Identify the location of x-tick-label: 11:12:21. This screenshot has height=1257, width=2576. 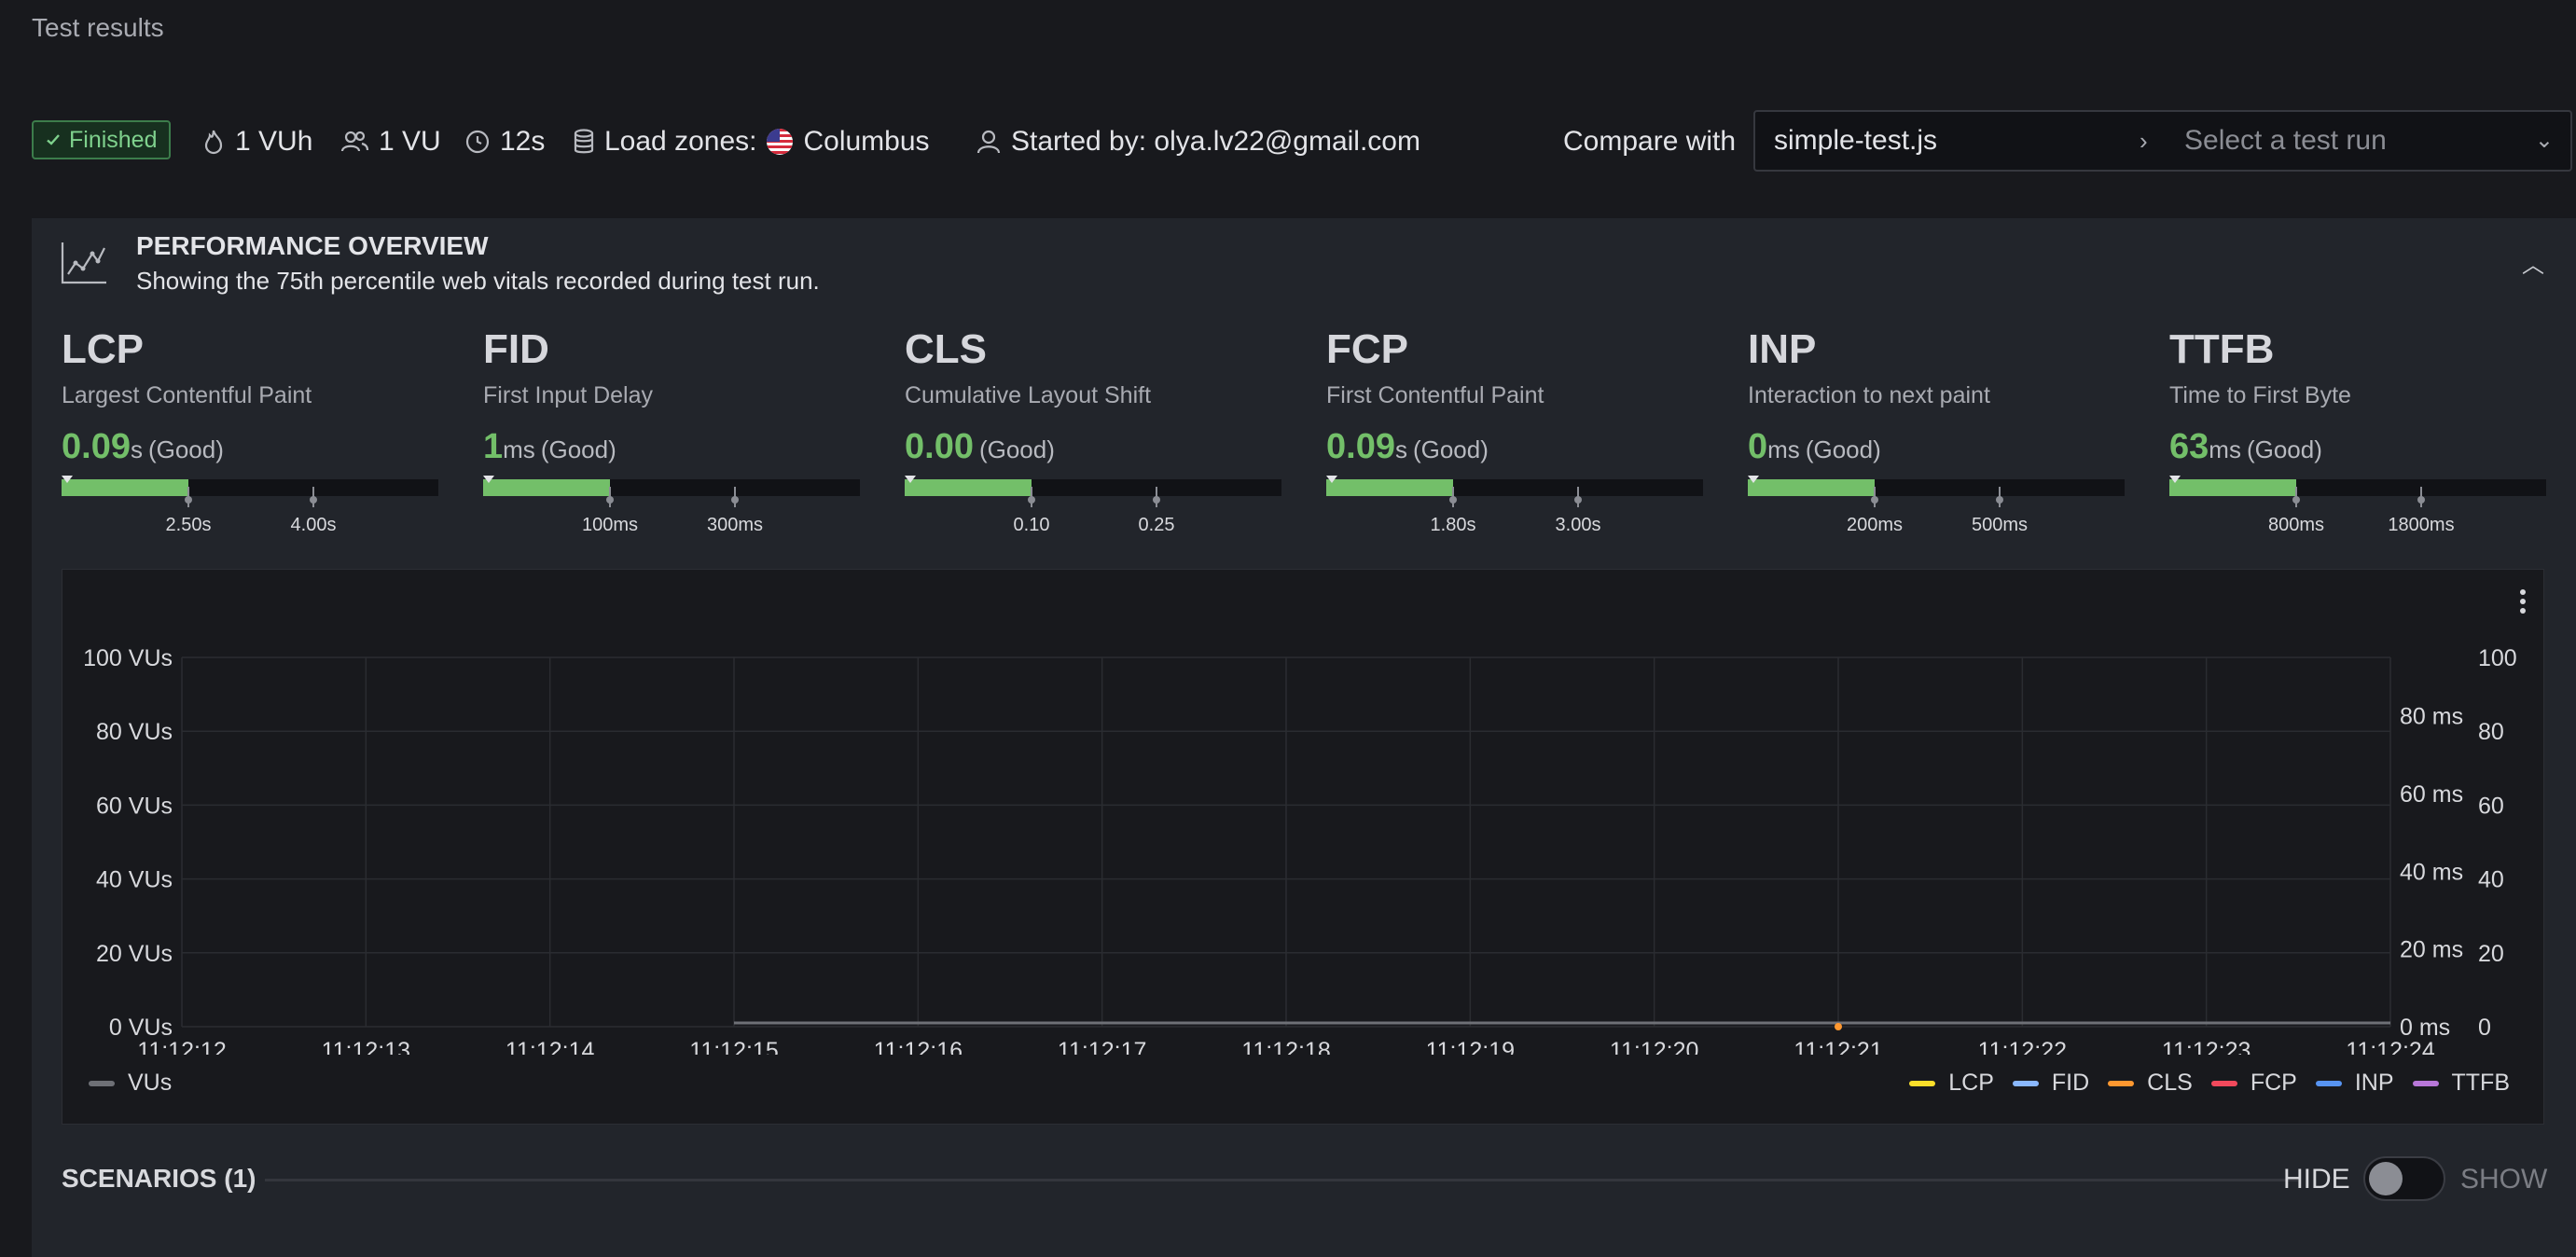
(1838, 1047).